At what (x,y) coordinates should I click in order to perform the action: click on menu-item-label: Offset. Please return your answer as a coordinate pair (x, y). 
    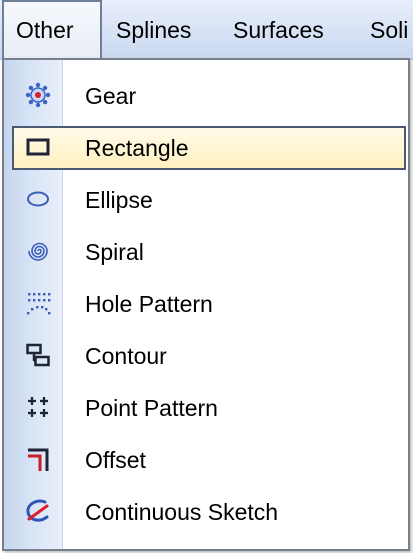
    Looking at the image, I should click on (115, 460).